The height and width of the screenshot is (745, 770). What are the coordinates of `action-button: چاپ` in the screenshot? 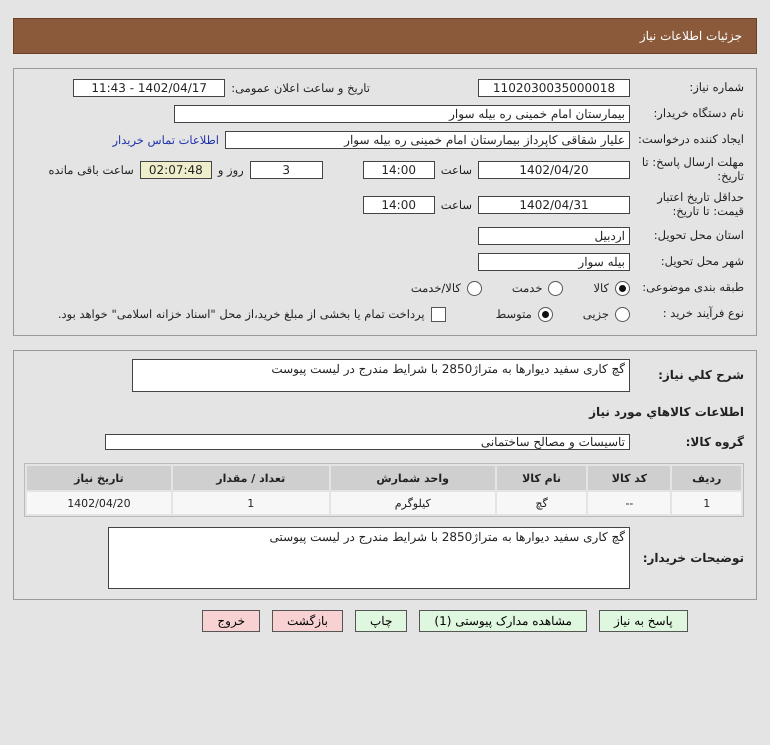 It's located at (381, 621).